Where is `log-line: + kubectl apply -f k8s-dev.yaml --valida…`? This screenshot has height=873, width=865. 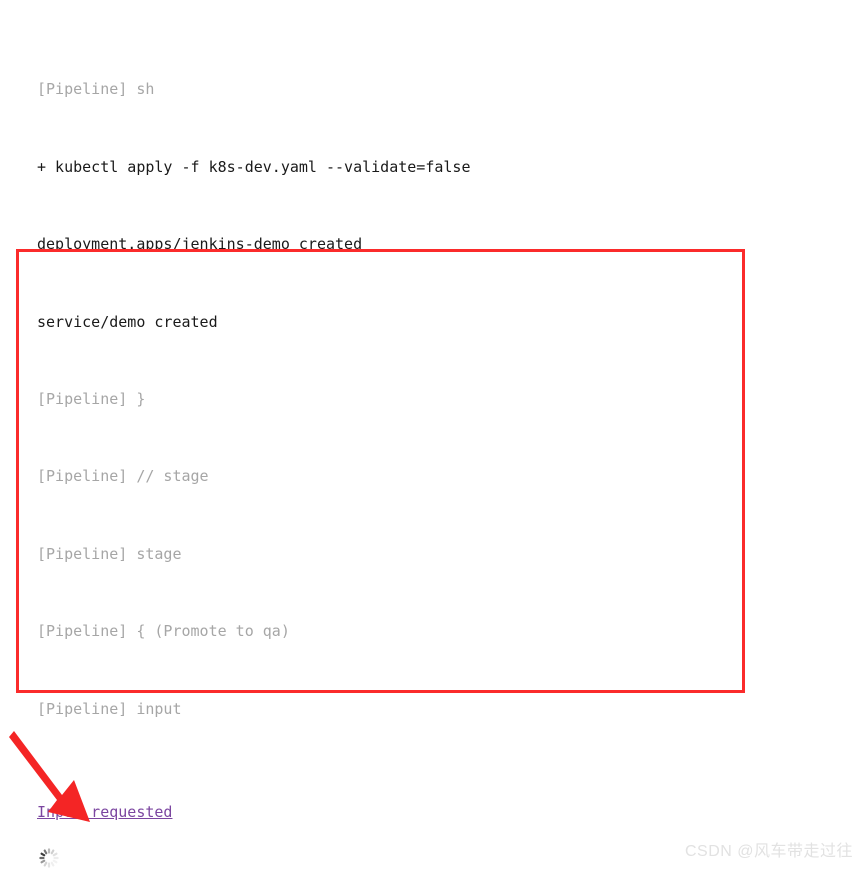
log-line: + kubectl apply -f k8s-dev.yaml --valida… is located at coordinates (254, 166).